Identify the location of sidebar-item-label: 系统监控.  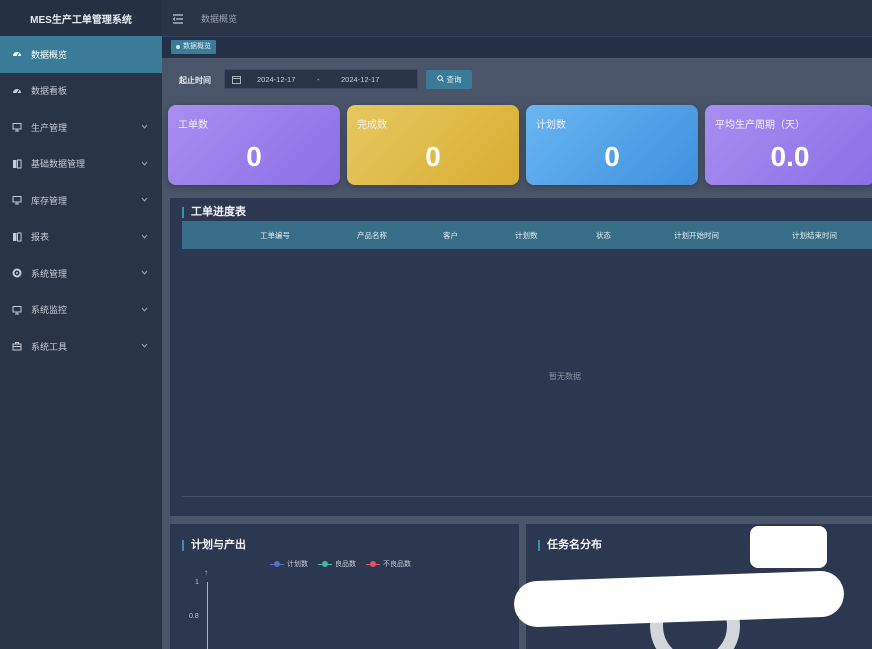
(49, 310).